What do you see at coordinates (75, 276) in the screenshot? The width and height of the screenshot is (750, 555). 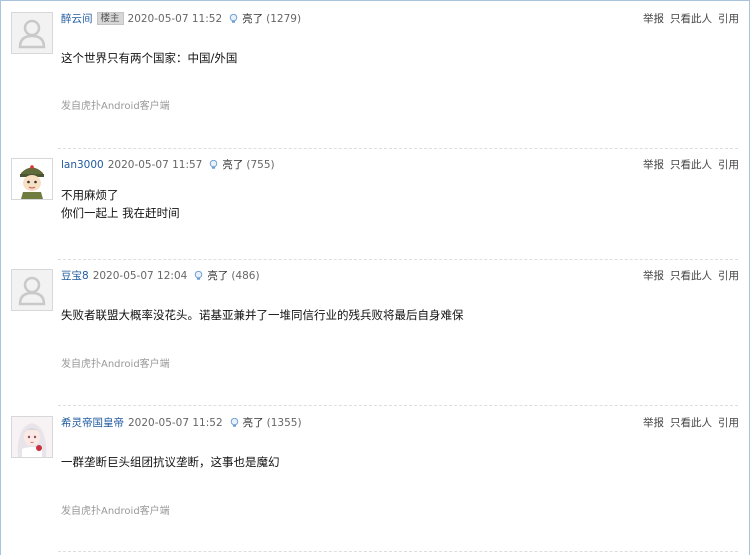 I see `username-link: 豆宝8` at bounding box center [75, 276].